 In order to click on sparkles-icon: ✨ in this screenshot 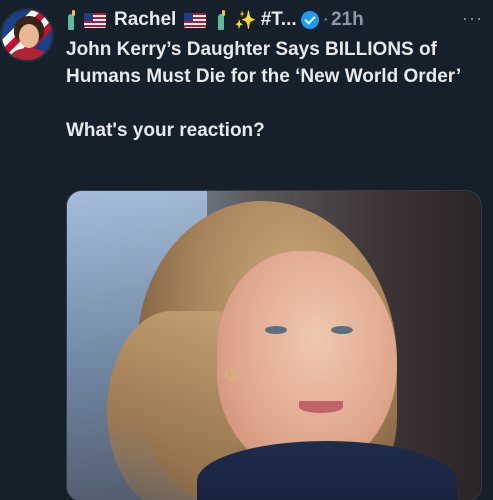, I will do `click(245, 19)`.